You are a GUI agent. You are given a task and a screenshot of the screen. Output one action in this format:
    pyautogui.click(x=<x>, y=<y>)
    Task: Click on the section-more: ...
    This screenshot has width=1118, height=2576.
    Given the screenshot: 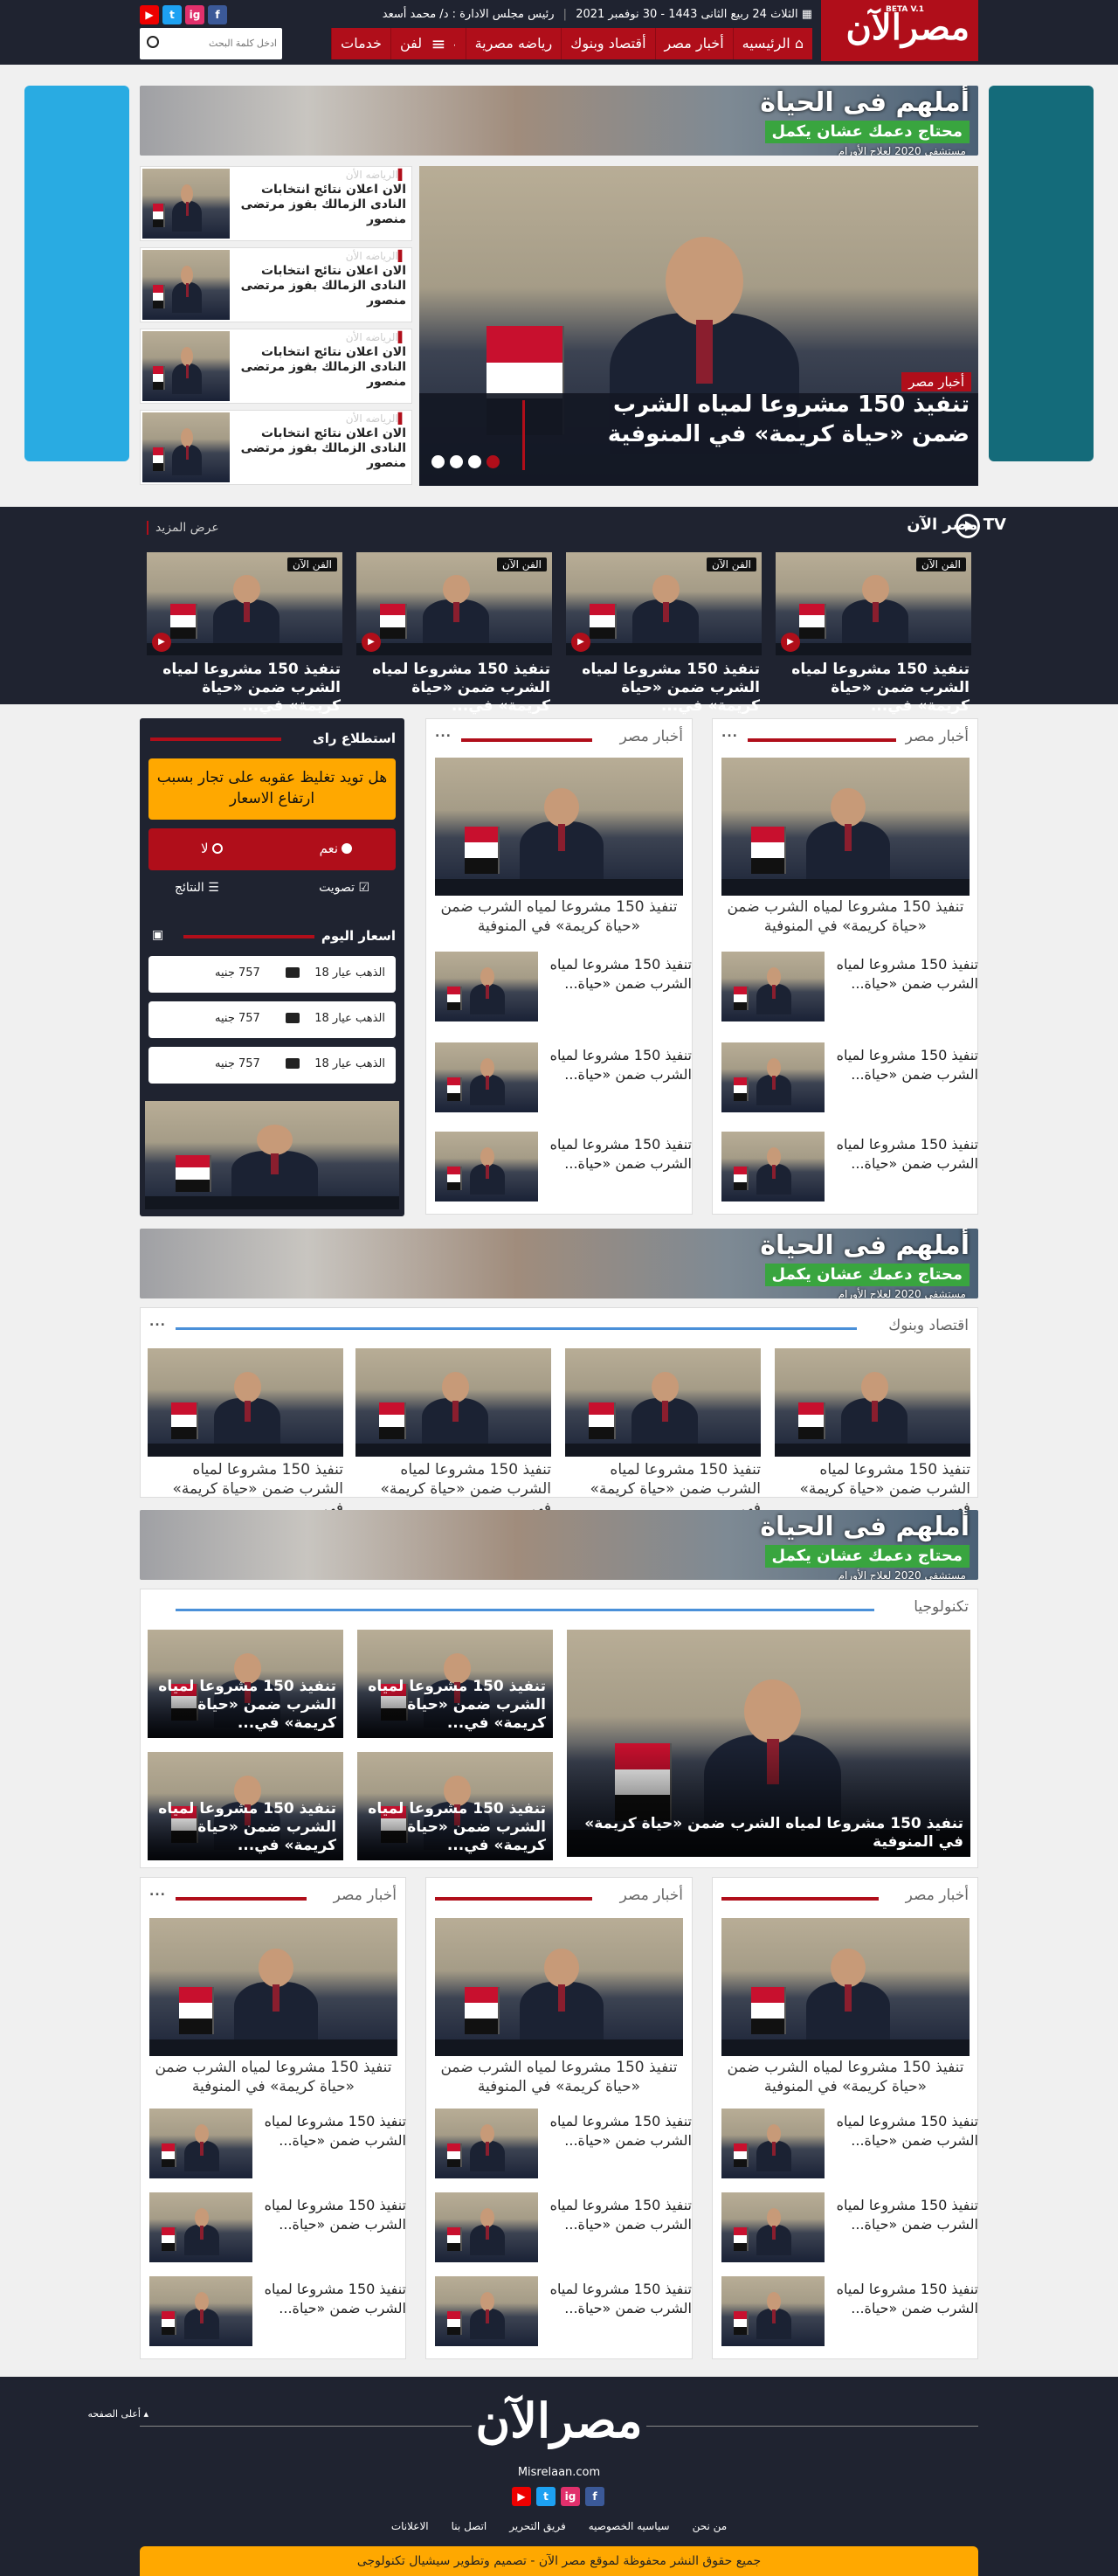 What is the action you would take?
    pyautogui.click(x=157, y=1322)
    